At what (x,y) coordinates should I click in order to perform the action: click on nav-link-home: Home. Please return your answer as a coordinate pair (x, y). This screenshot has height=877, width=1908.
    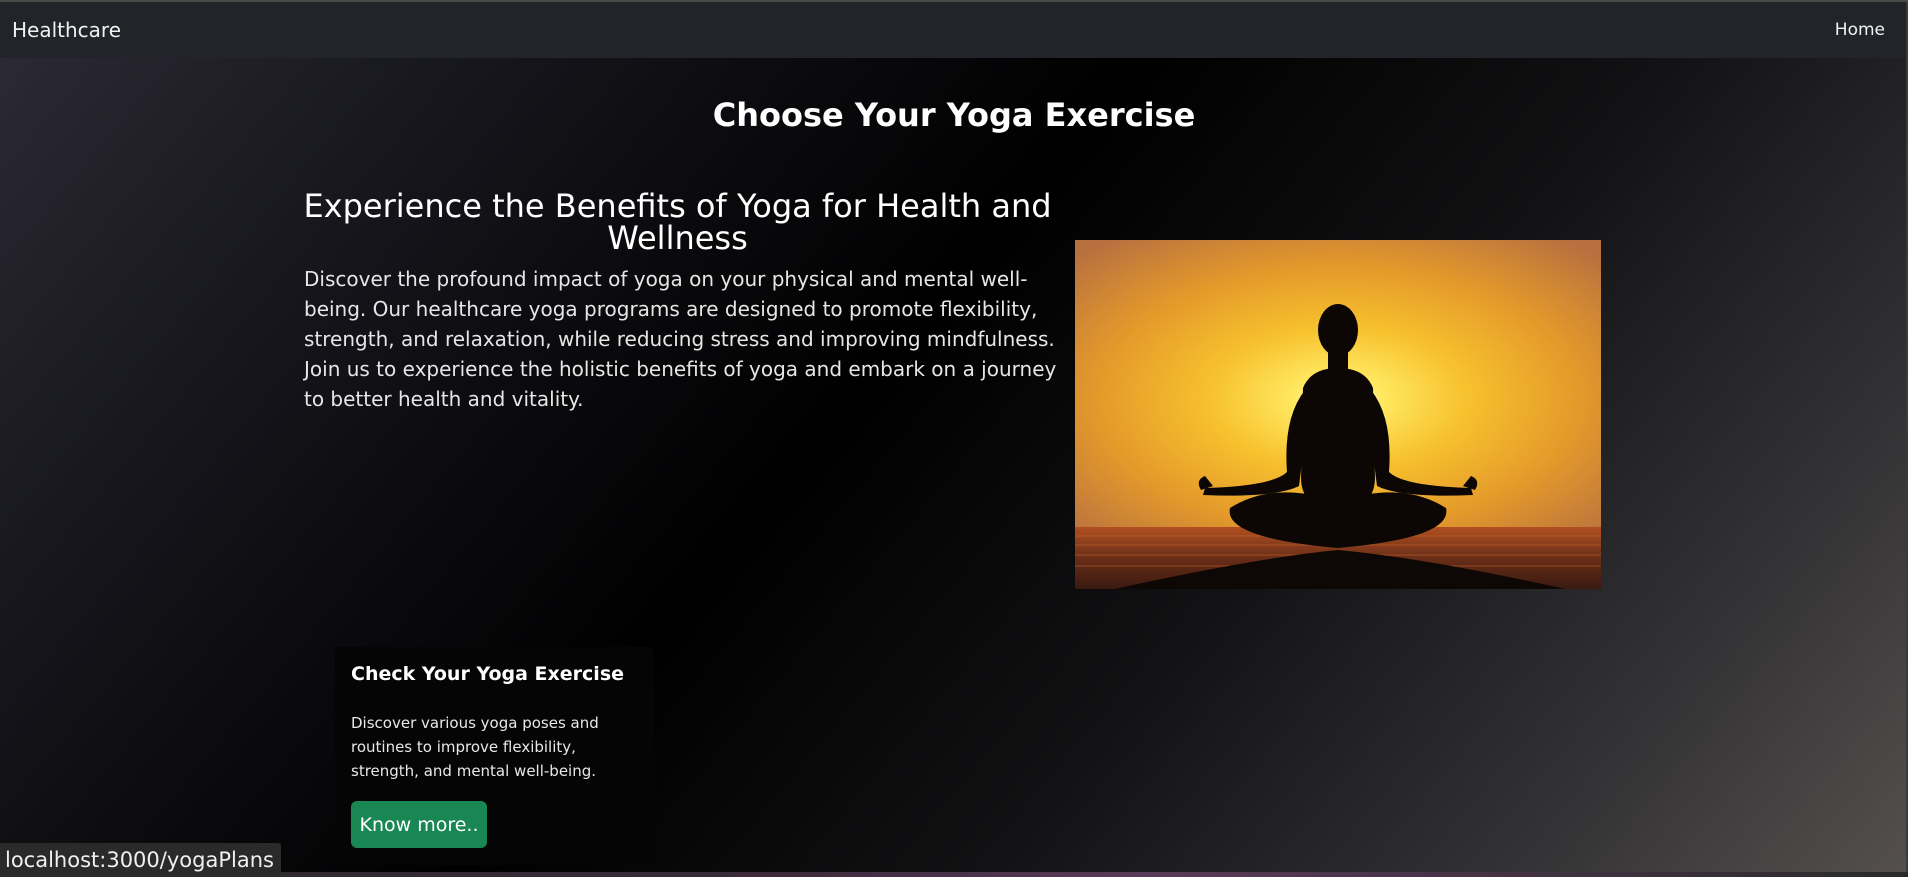
    Looking at the image, I should click on (1860, 30).